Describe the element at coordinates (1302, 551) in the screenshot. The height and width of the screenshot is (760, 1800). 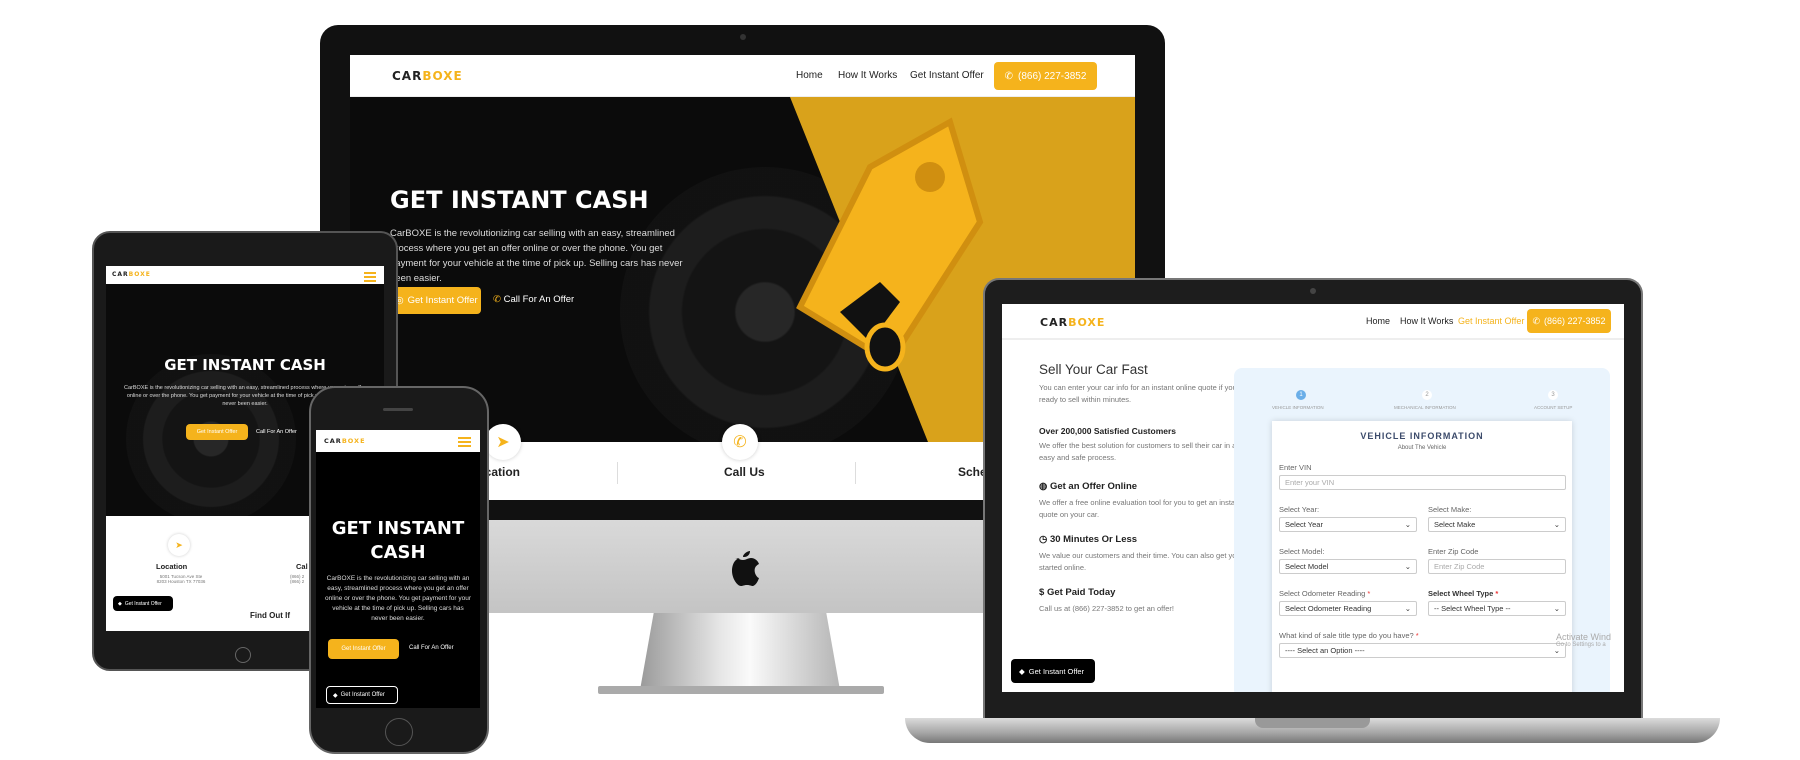
I see `model-label: Select Model:` at that location.